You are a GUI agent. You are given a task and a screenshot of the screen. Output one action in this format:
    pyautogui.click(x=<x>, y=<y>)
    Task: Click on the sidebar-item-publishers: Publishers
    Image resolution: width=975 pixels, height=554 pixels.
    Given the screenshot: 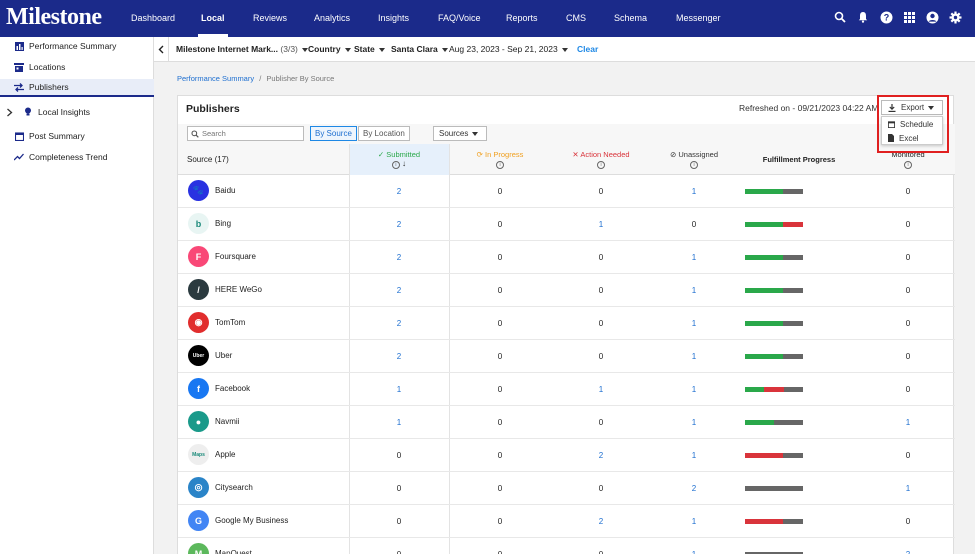 What is the action you would take?
    pyautogui.click(x=77, y=88)
    